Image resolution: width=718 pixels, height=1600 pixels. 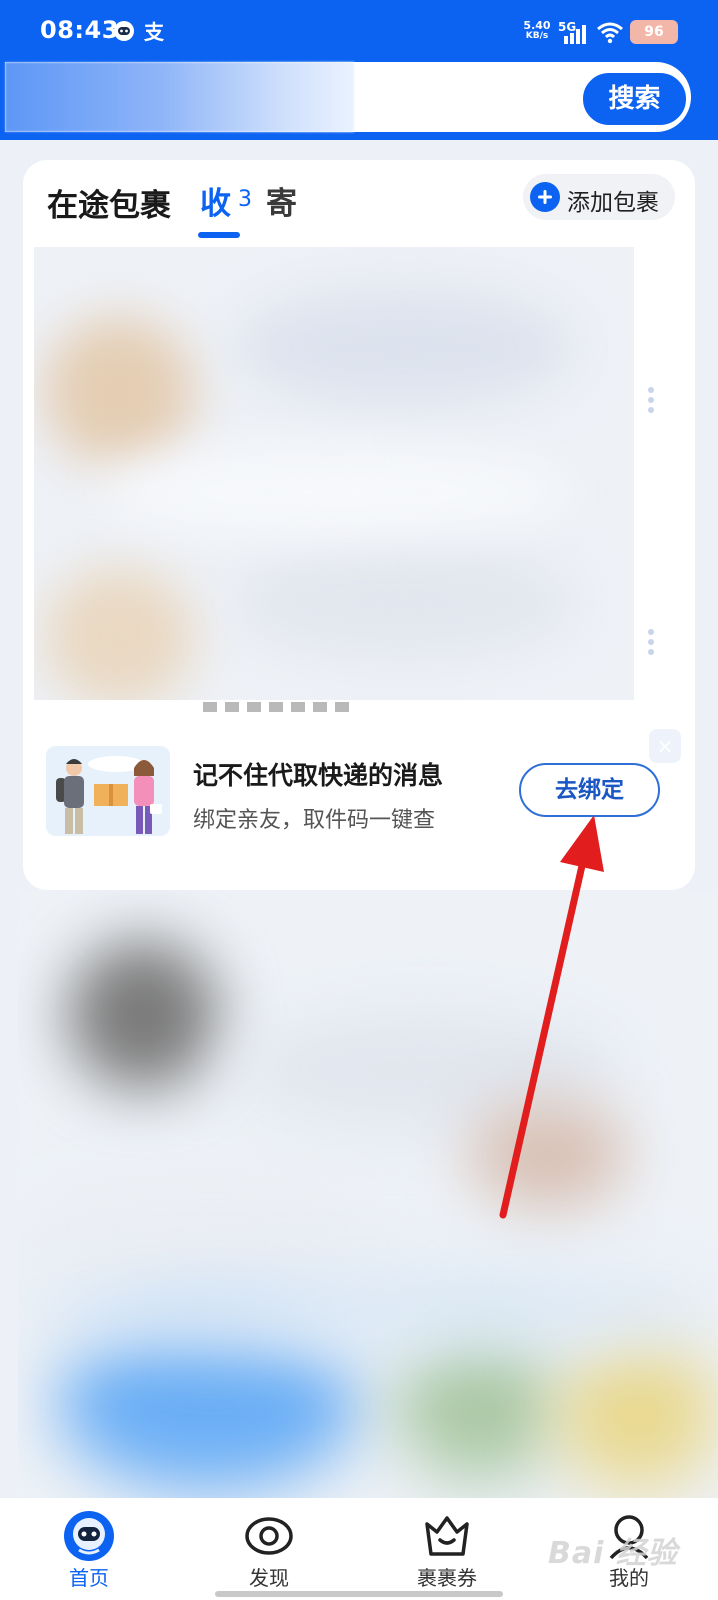 I want to click on nav-discover: 发现, so click(x=269, y=1549).